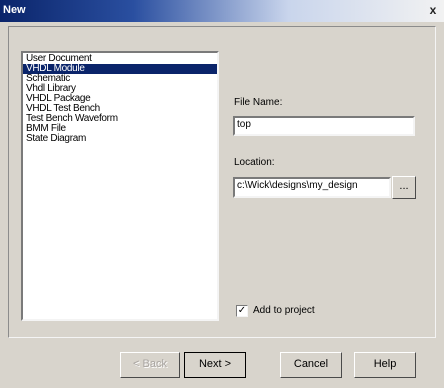 The height and width of the screenshot is (388, 444). I want to click on dialog-title: New, so click(14, 10).